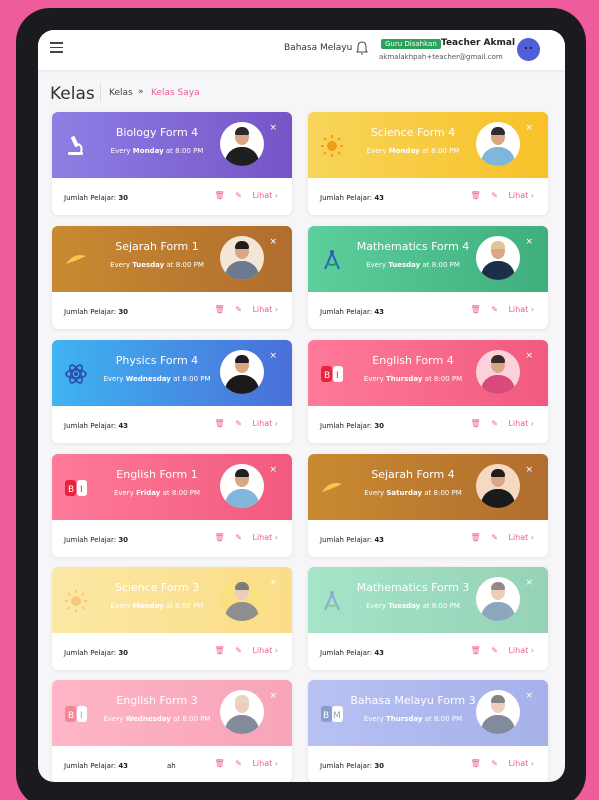 The image size is (599, 800). Describe the element at coordinates (413, 360) in the screenshot. I see `class-subject: English Form 4` at that location.